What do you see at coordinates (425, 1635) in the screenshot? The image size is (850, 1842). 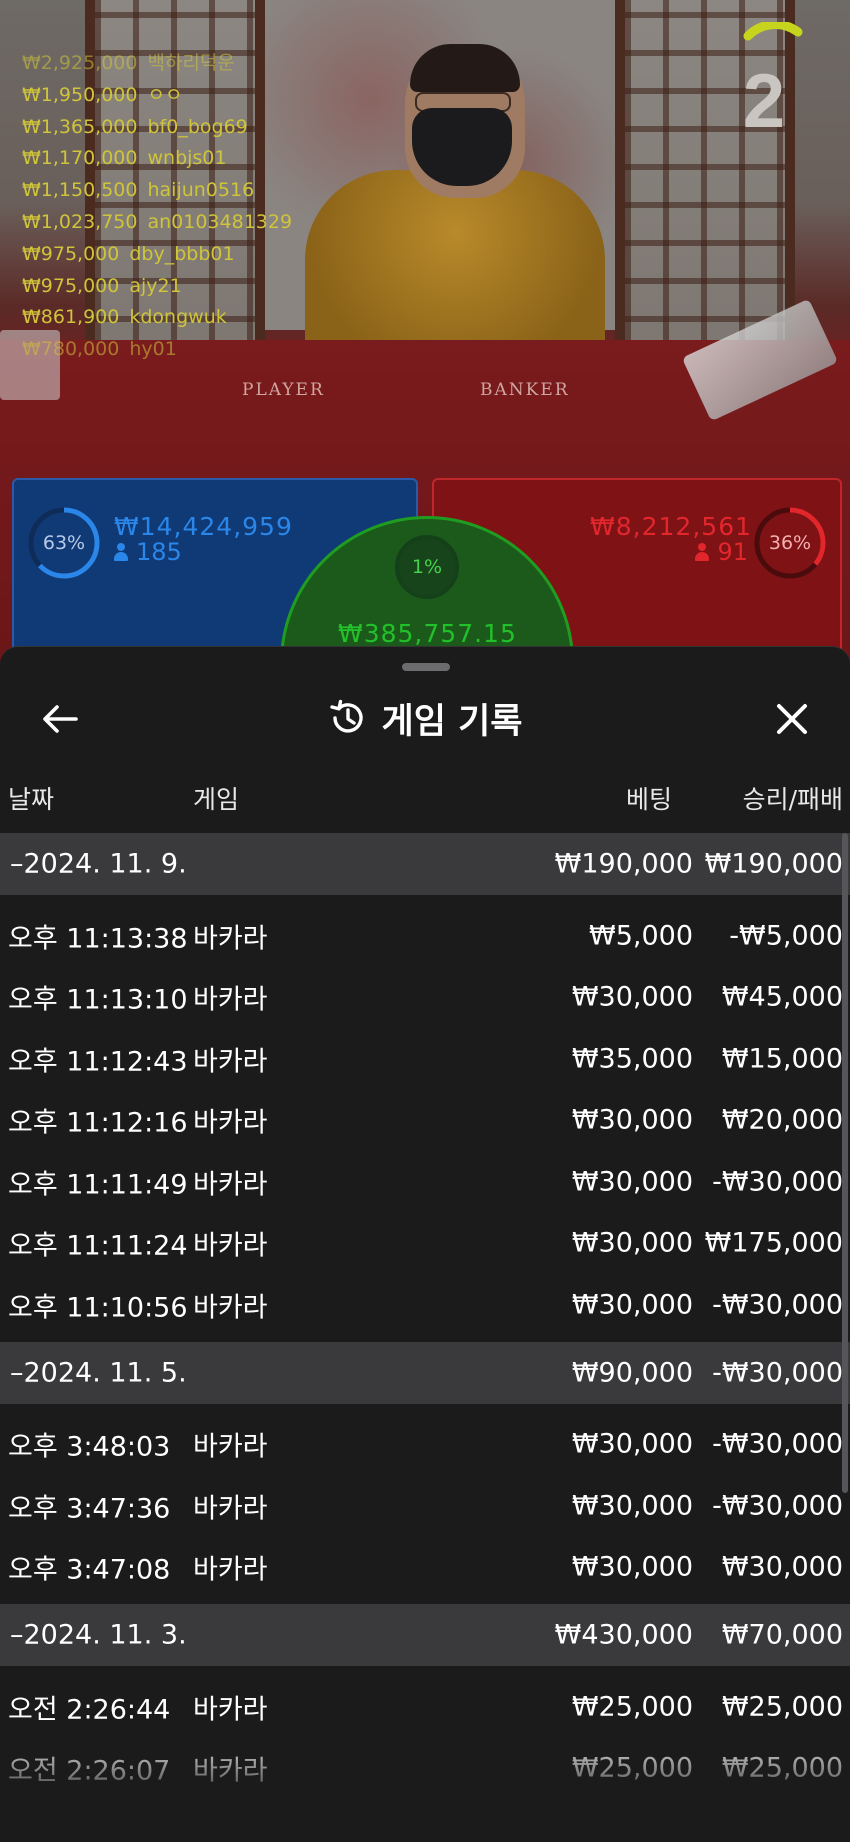 I see `date-group-row: –2024. 11. 3. ₩430,000 ₩70,000` at bounding box center [425, 1635].